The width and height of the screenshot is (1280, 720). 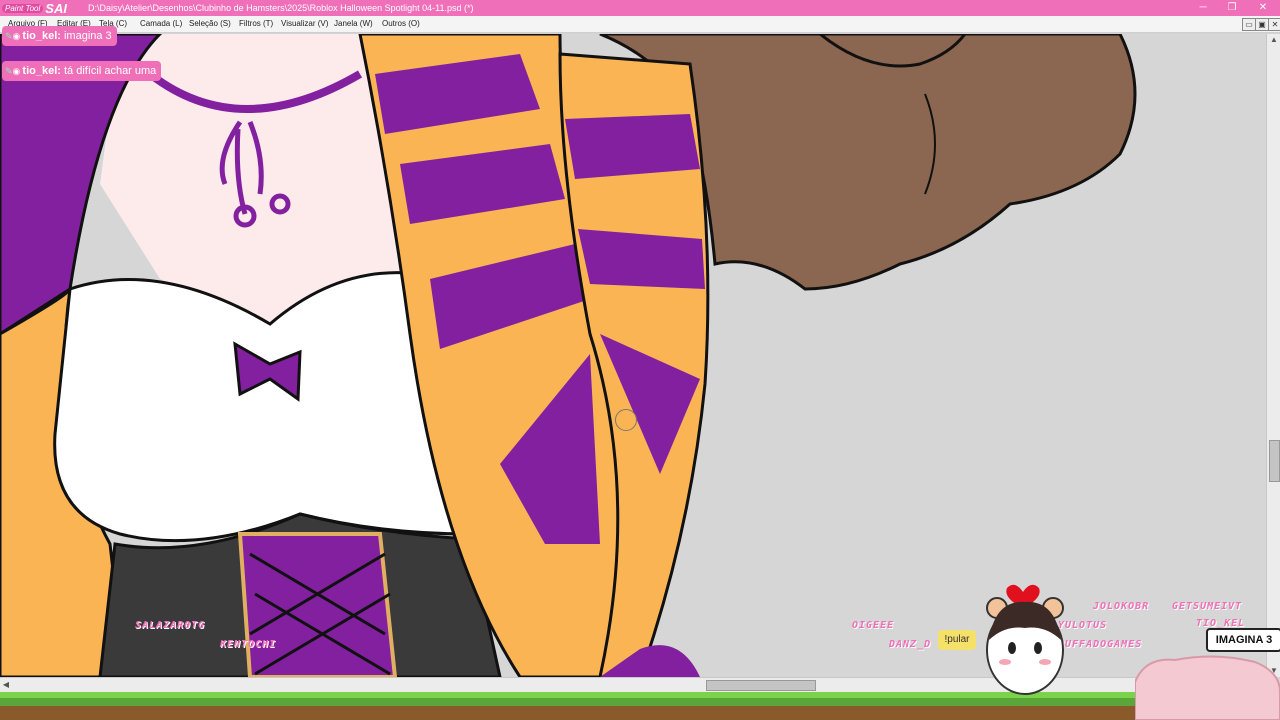 I want to click on menu-outros: Outros (O), so click(x=401, y=23).